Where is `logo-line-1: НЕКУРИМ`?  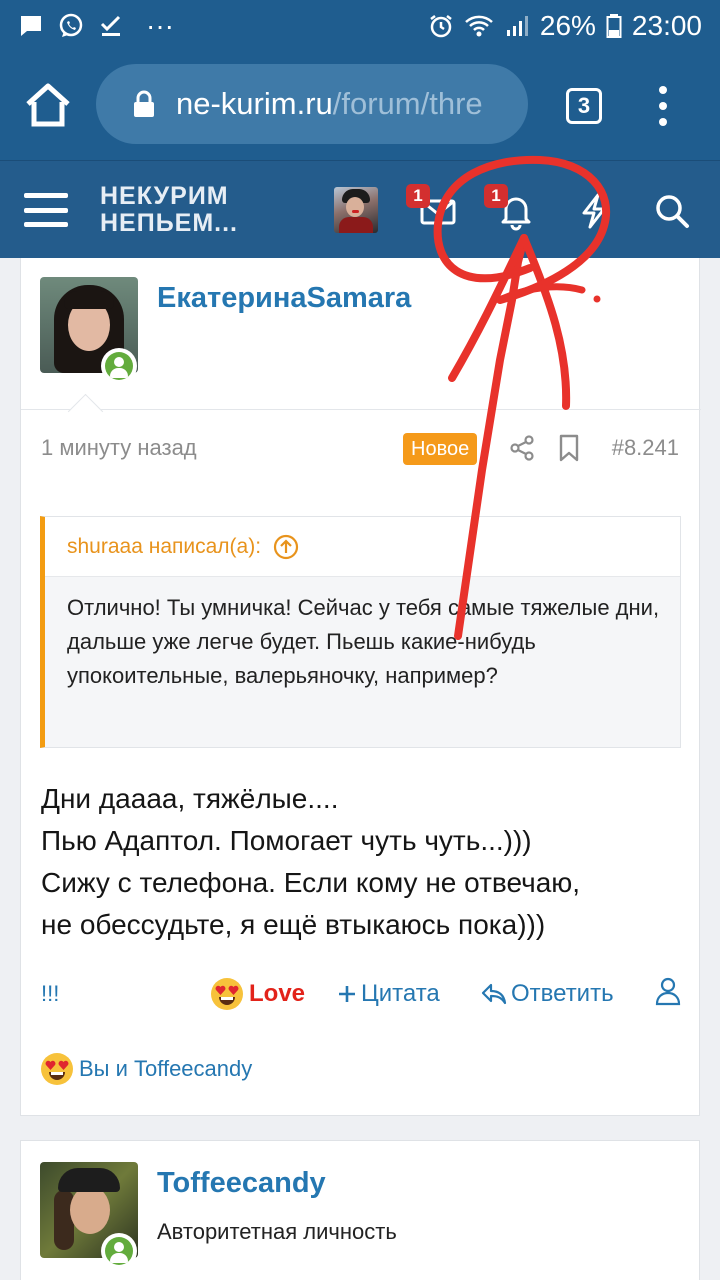 logo-line-1: НЕКУРИМ is located at coordinates (164, 196).